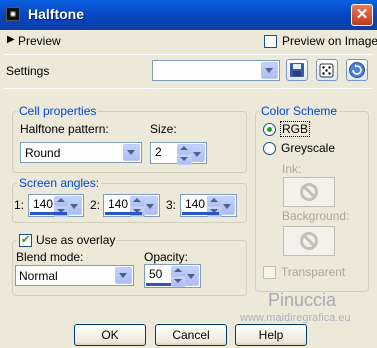 This screenshot has height=348, width=377. I want to click on angle-2-spinner: 140, so click(131, 205).